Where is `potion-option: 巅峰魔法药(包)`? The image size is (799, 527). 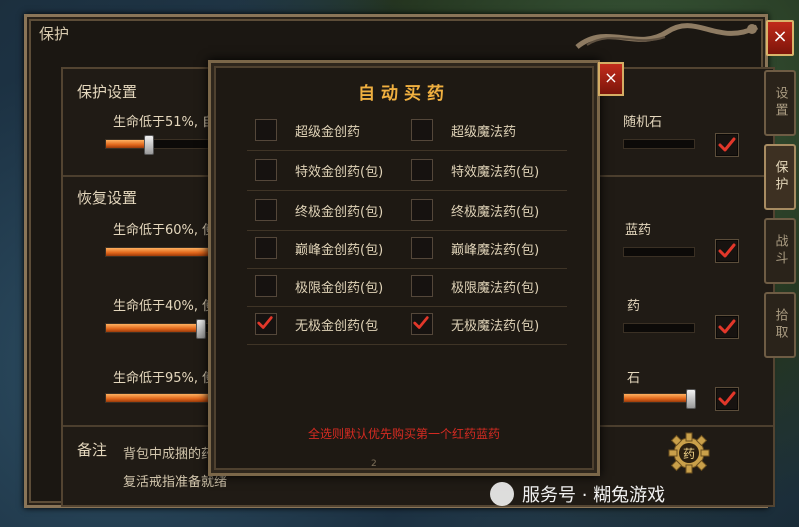 potion-option: 巅峰魔法药(包) is located at coordinates (475, 248).